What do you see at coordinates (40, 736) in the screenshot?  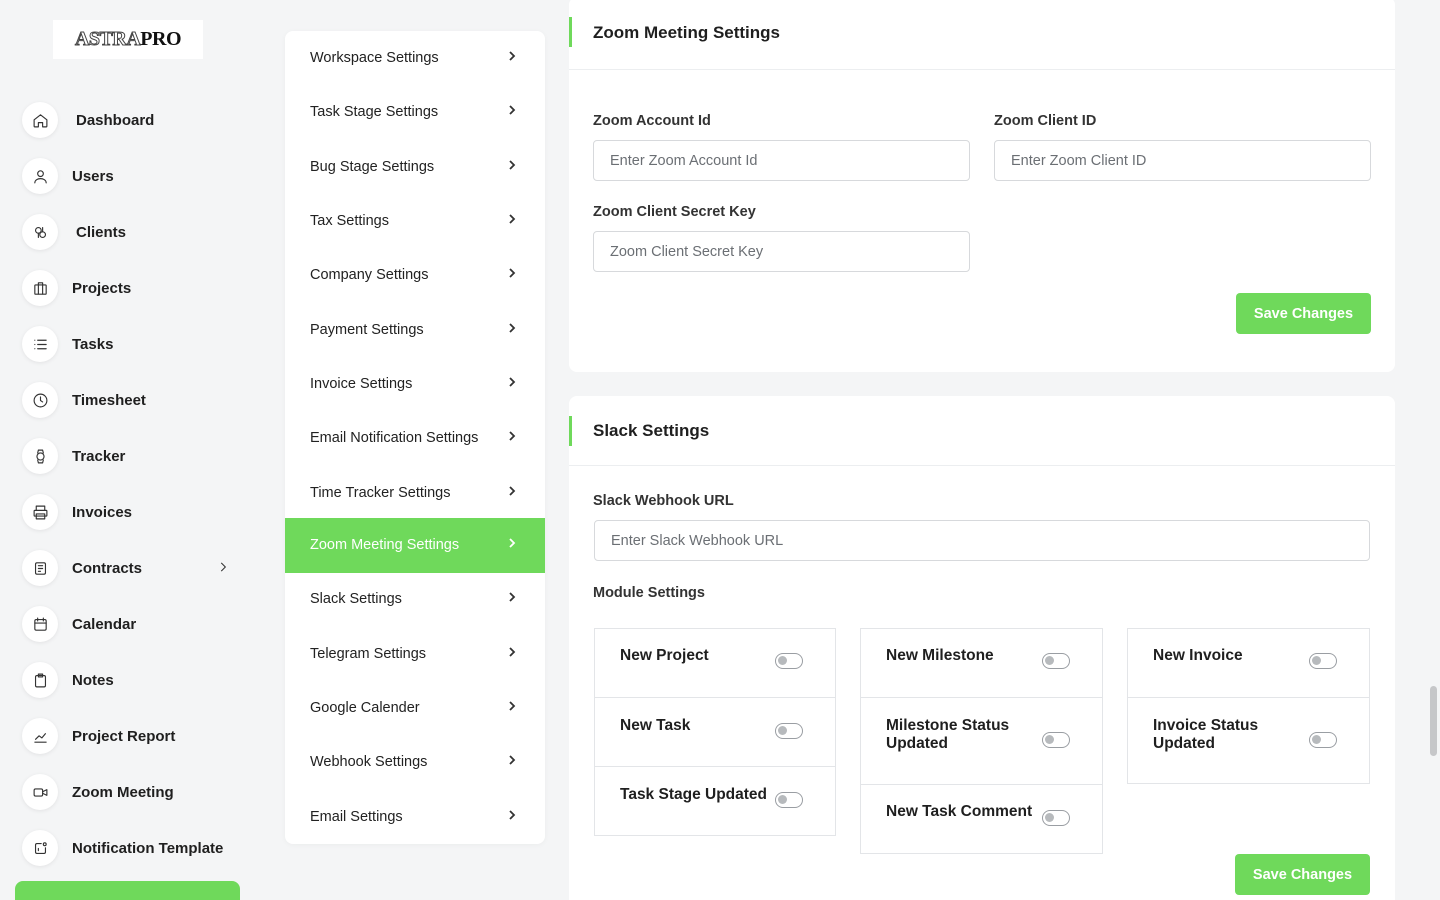 I see `chart-icon` at bounding box center [40, 736].